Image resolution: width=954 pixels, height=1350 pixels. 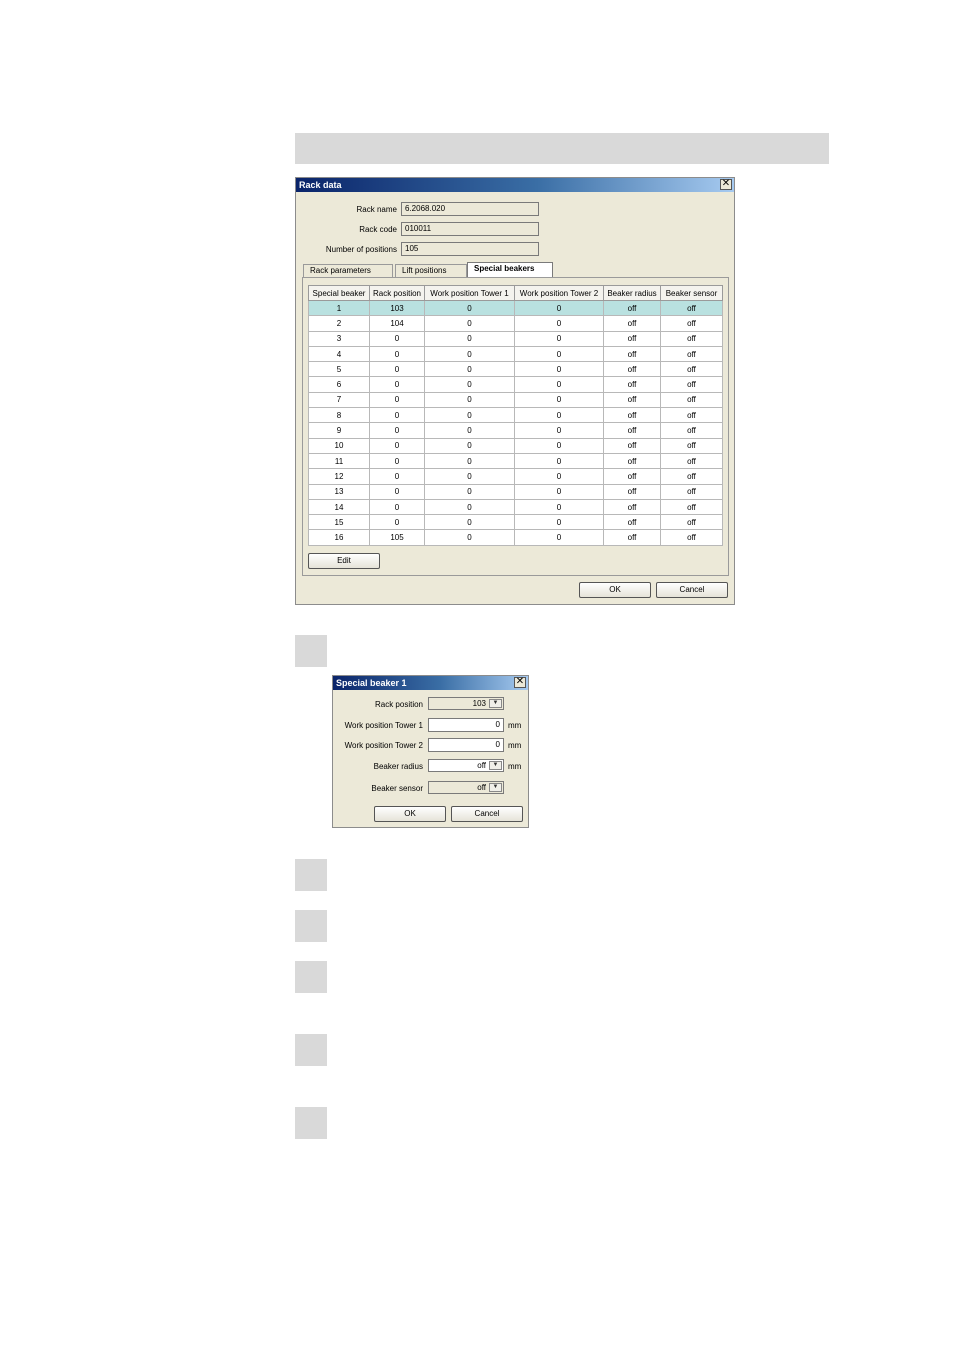 What do you see at coordinates (466, 765) in the screenshot?
I see `beaker-radius-dropdown: off ▼` at bounding box center [466, 765].